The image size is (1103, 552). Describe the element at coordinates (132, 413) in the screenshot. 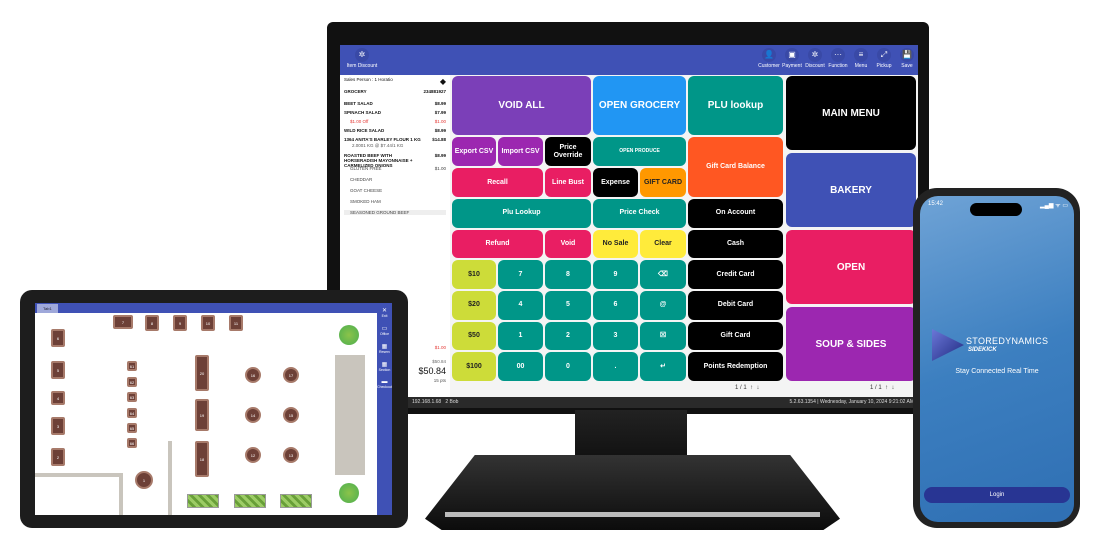

I see `table-64: 64` at that location.